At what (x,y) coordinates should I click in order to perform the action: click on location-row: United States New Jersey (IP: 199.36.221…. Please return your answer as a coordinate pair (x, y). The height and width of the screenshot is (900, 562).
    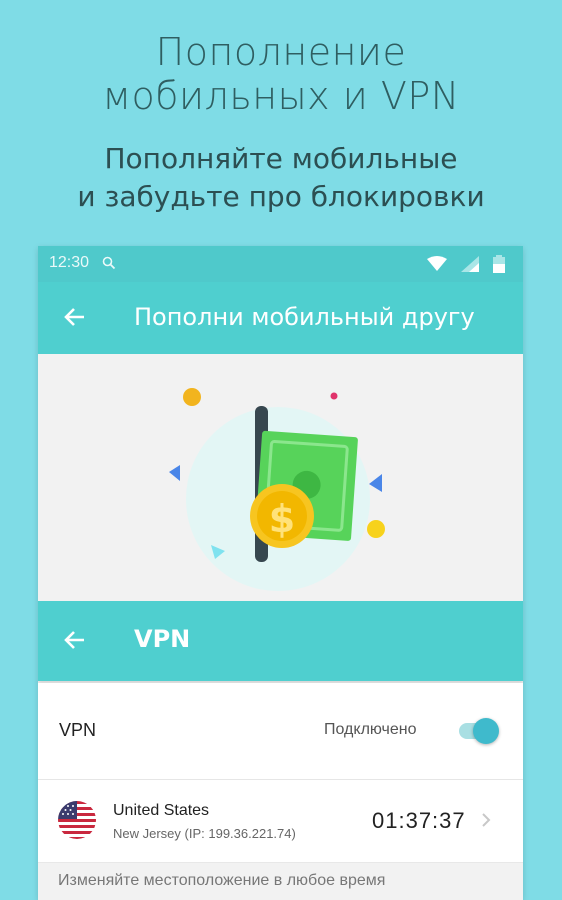
    Looking at the image, I should click on (280, 821).